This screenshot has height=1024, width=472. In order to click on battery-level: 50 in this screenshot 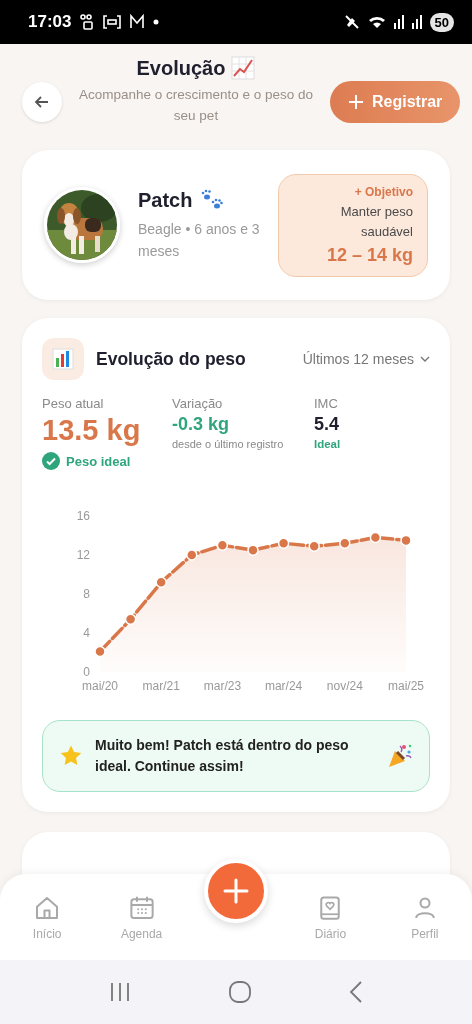, I will do `click(441, 22)`.